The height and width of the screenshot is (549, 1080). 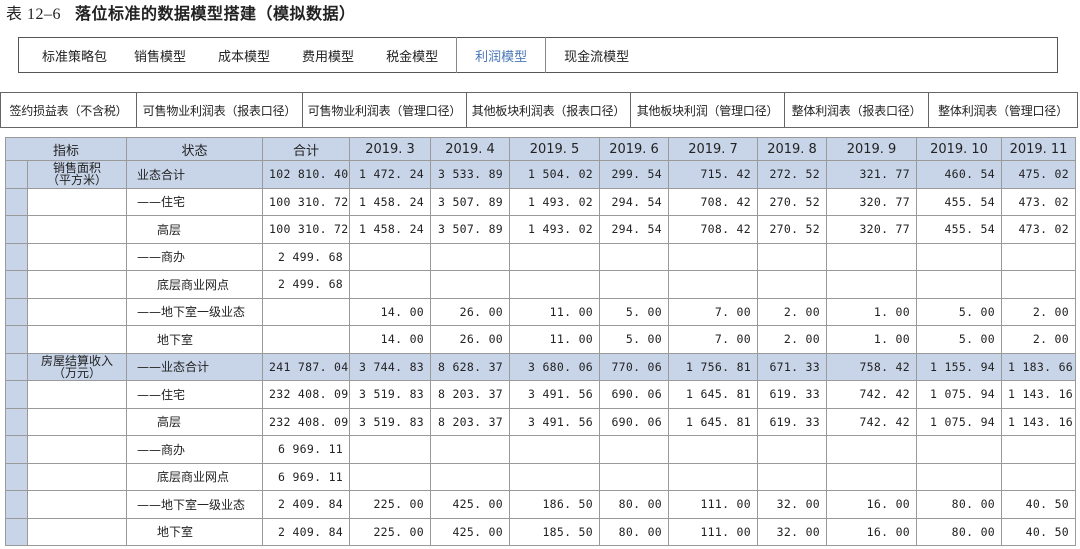 What do you see at coordinates (306, 311) in the screenshot?
I see `total-cell` at bounding box center [306, 311].